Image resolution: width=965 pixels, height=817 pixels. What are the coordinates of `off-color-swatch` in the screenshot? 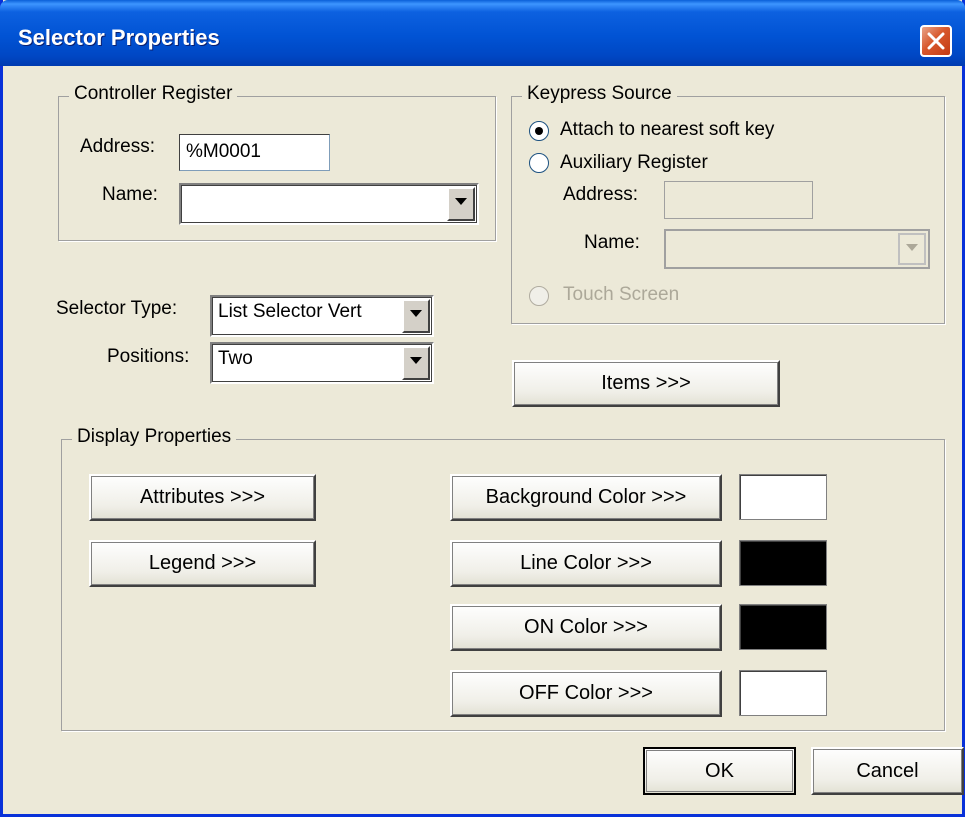 It's located at (783, 693).